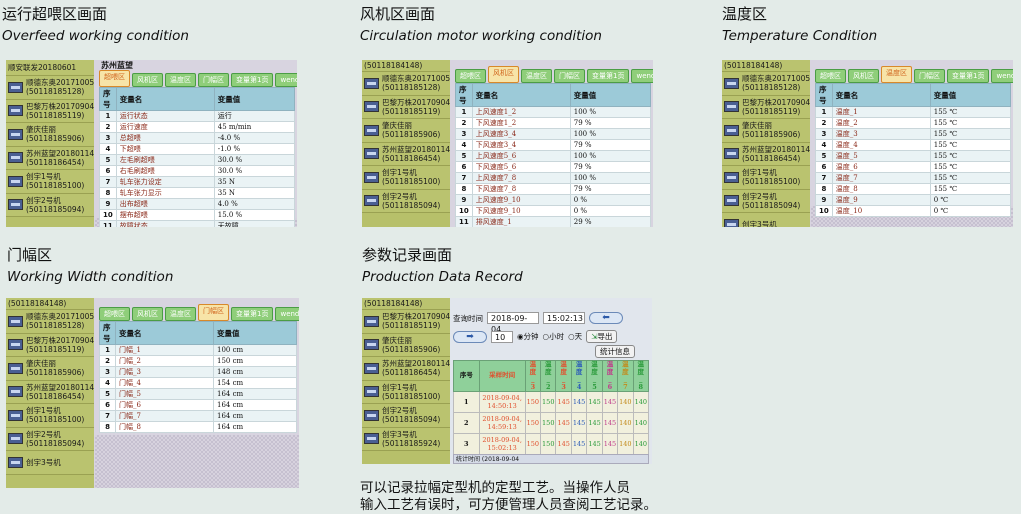 The width and height of the screenshot is (1021, 514). Describe the element at coordinates (564, 318) in the screenshot. I see `time-input: 15:02:13` at that location.